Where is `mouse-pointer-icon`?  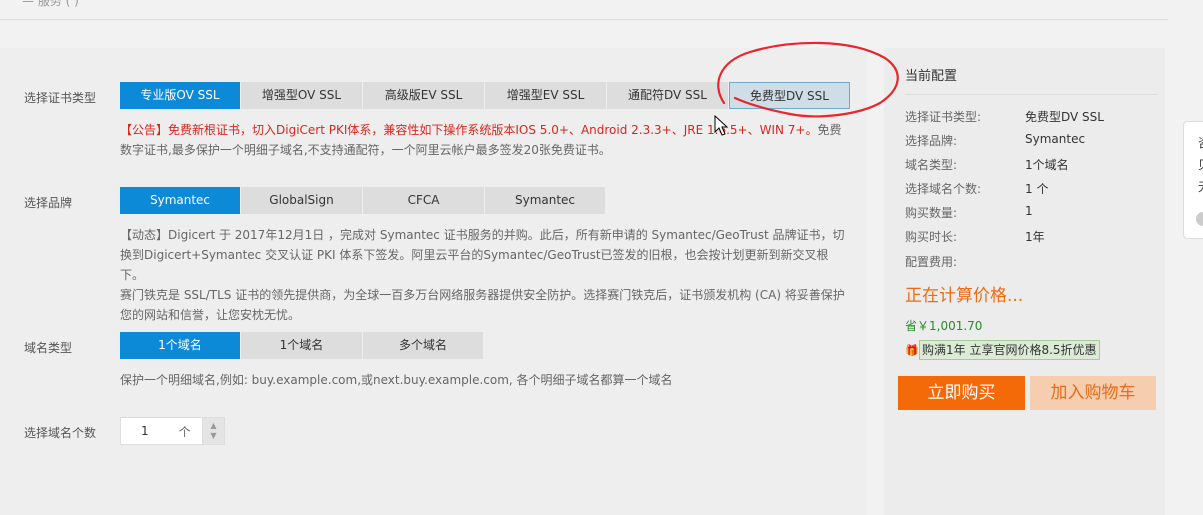
mouse-pointer-icon is located at coordinates (721, 125).